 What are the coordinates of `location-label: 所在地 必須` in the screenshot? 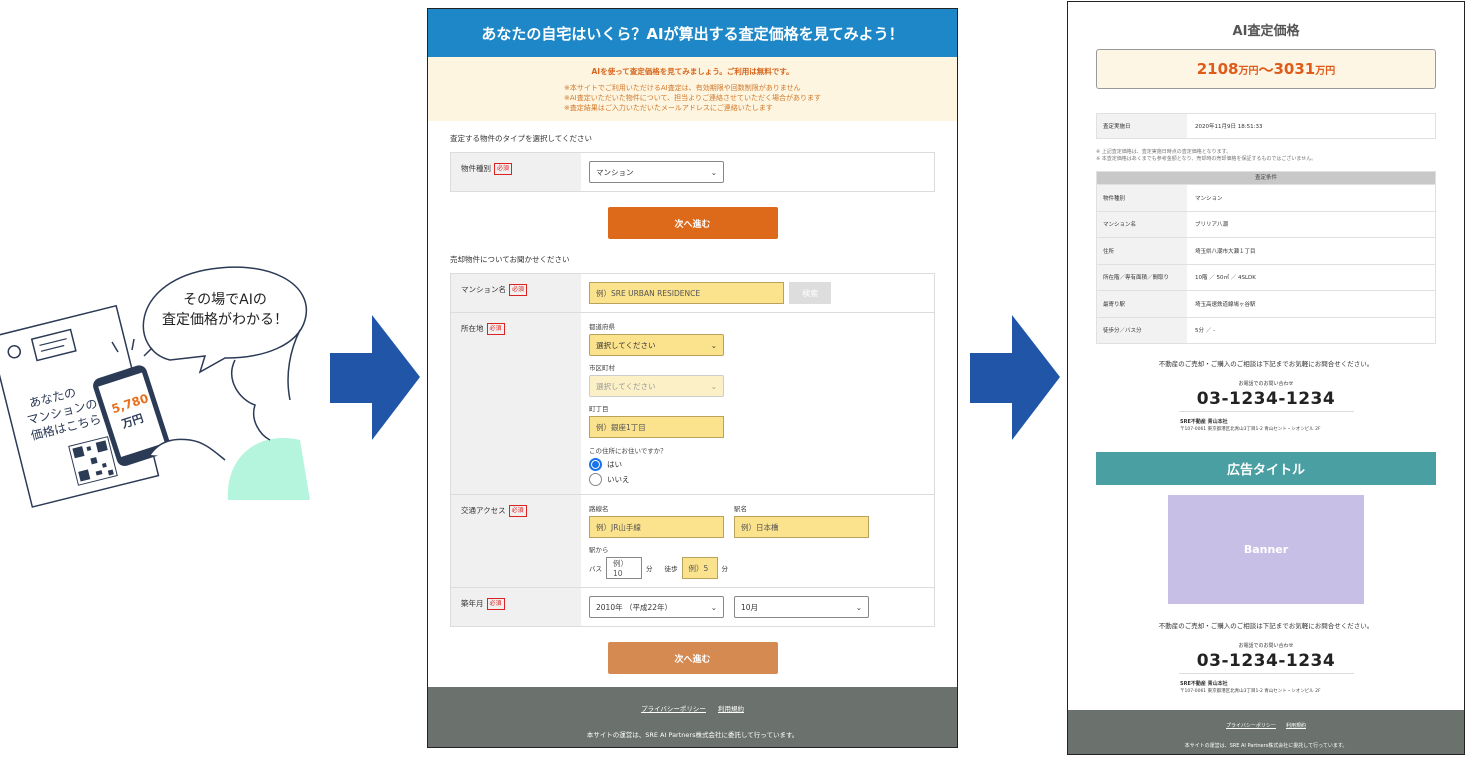 It's located at (516, 403).